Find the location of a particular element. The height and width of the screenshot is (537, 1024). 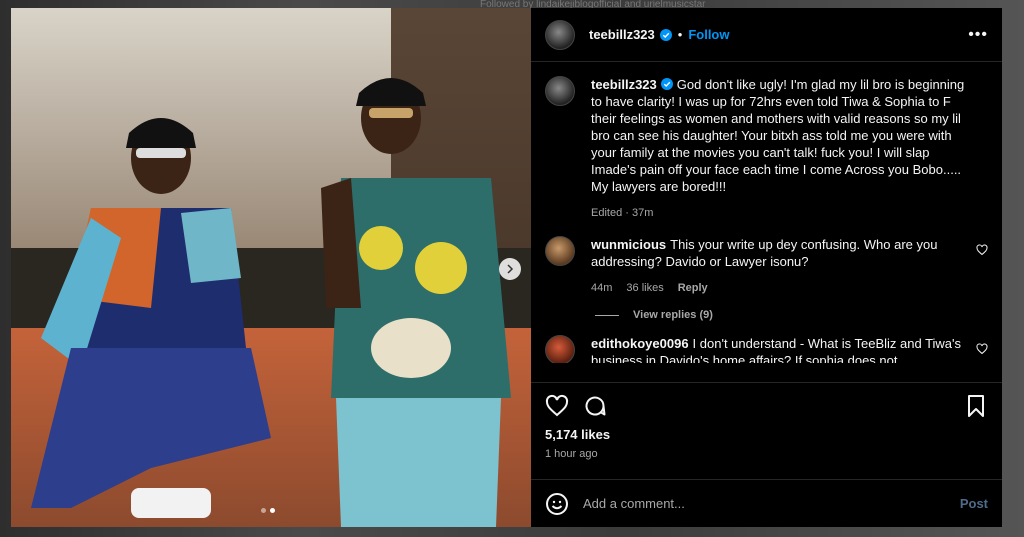

comment-time: 44m is located at coordinates (601, 288).